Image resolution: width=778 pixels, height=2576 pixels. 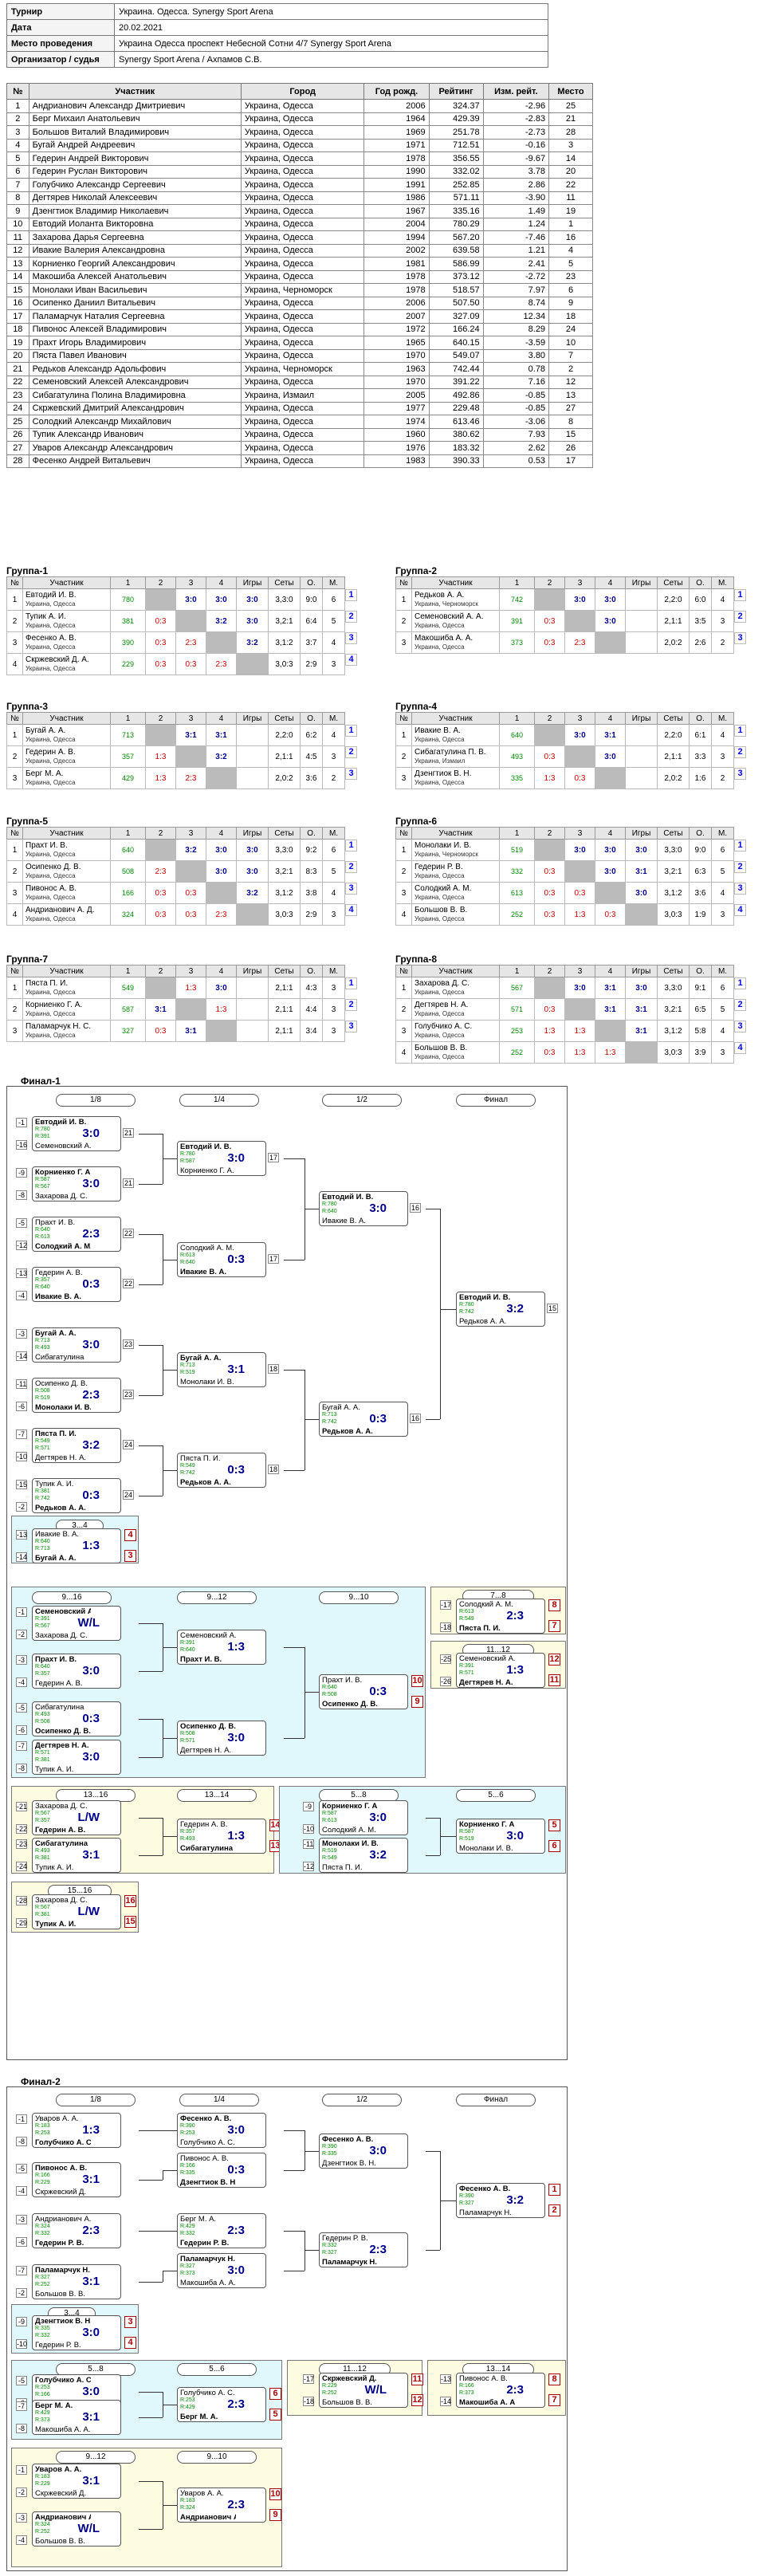 What do you see at coordinates (284, 756) in the screenshot?
I see `cell-stat: 2,1:1` at bounding box center [284, 756].